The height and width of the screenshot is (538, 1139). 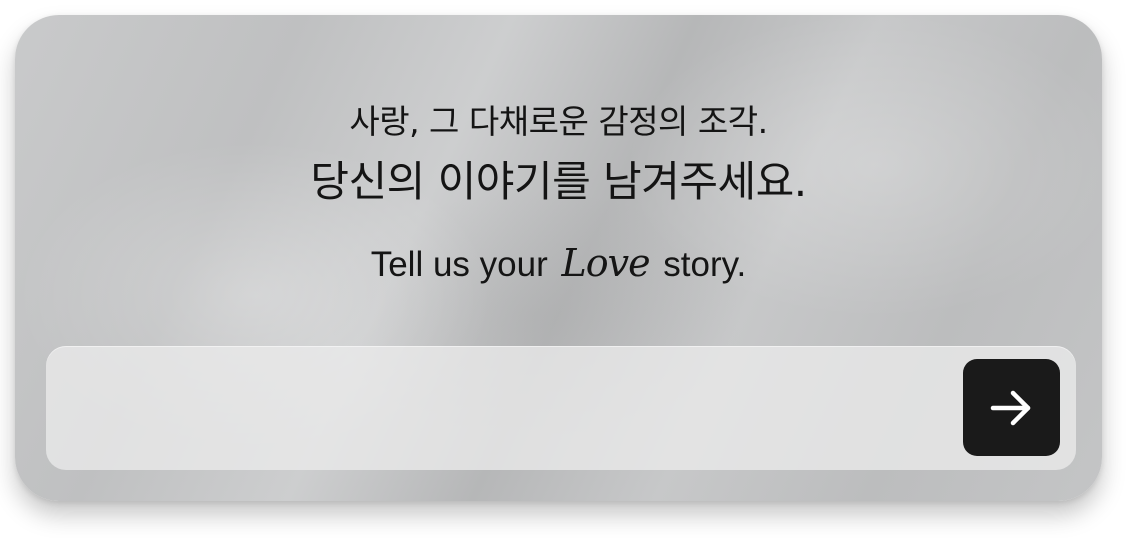 I want to click on tagline-prefix: Tell us your, so click(x=459, y=264).